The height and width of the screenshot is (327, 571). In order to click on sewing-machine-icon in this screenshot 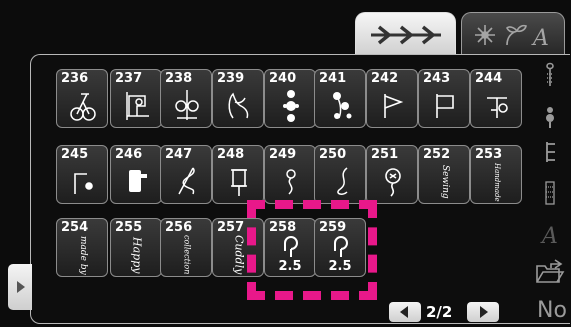, I will do `click(137, 106)`.